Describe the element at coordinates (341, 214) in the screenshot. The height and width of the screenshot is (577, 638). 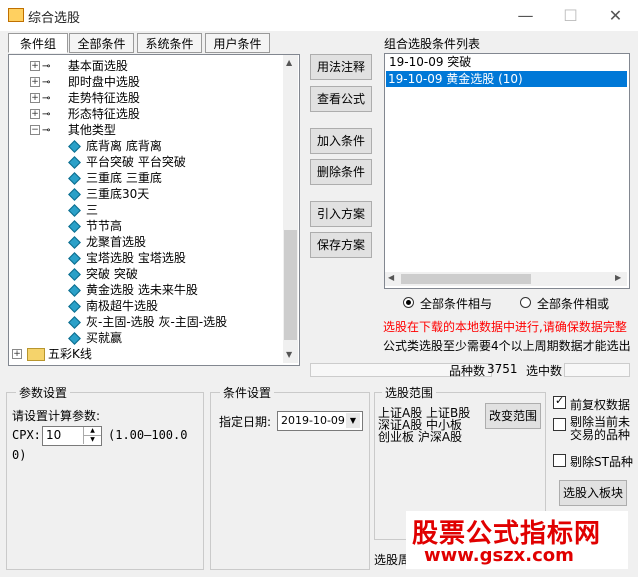
I see `load-plan-button: 引入方案` at that location.